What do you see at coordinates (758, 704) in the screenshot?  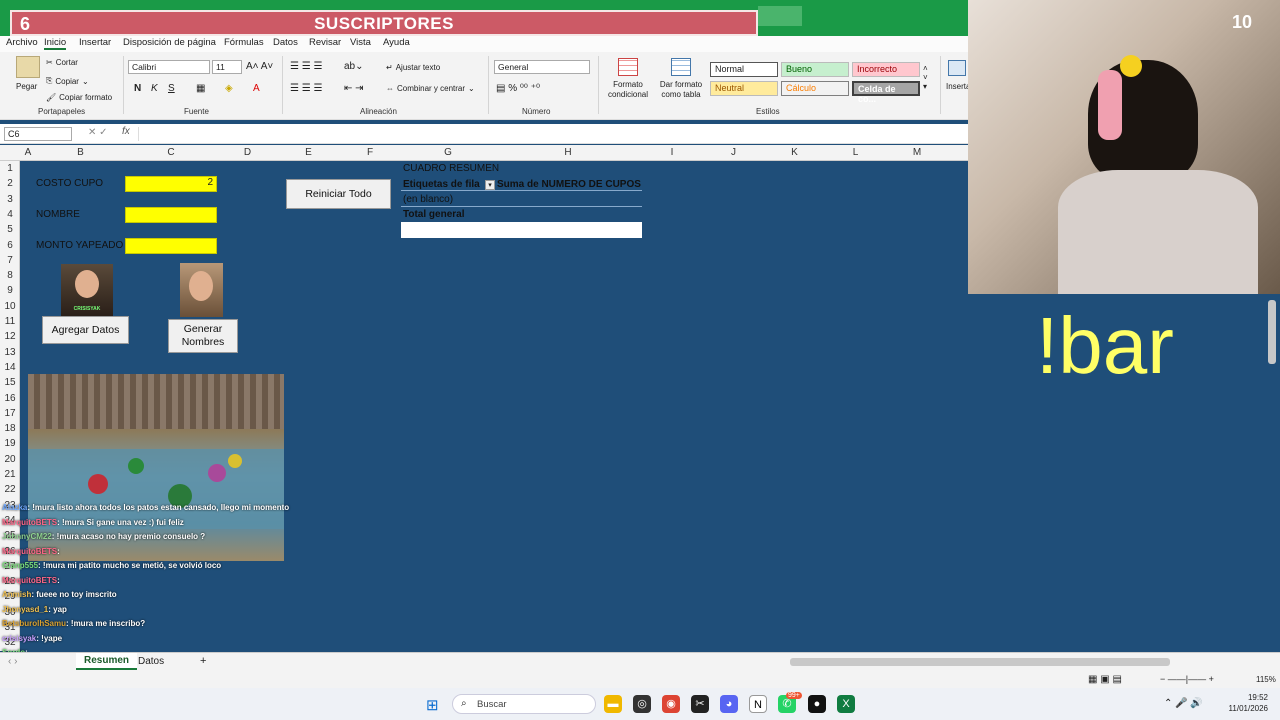 I see `notion-icon: N` at bounding box center [758, 704].